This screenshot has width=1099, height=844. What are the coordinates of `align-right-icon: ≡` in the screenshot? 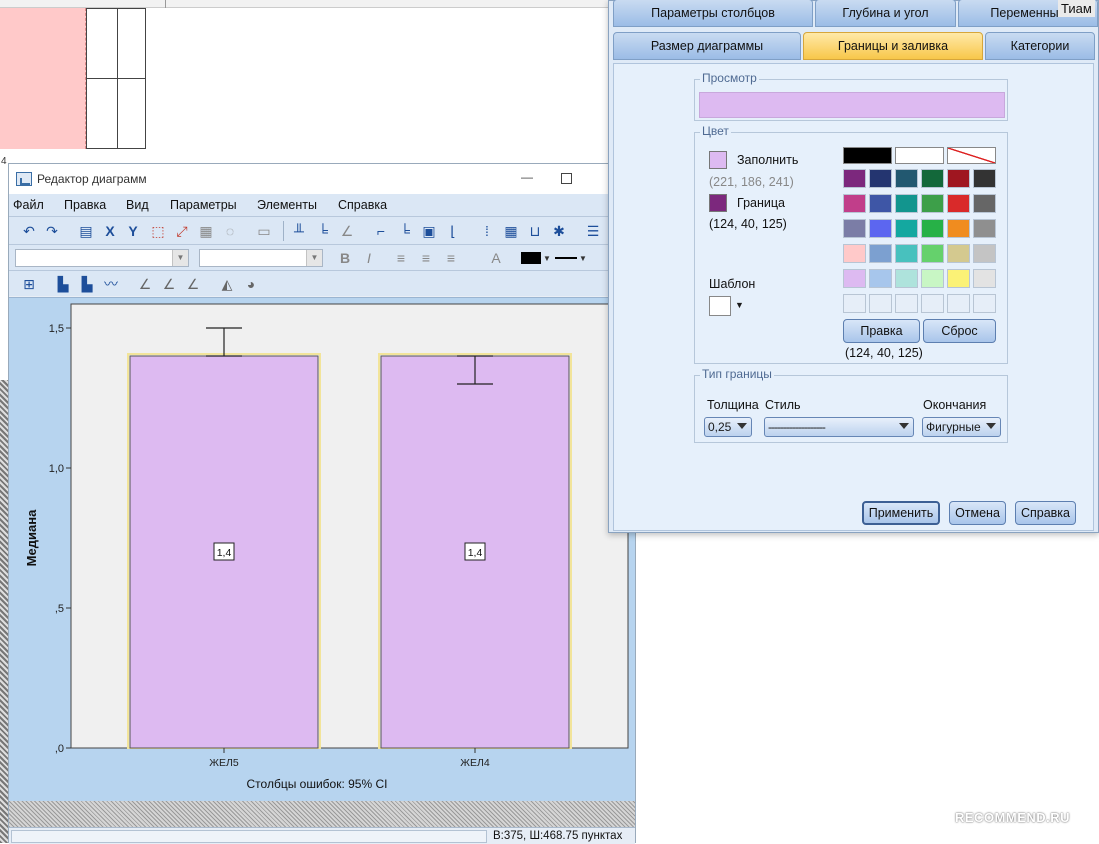 It's located at (451, 258).